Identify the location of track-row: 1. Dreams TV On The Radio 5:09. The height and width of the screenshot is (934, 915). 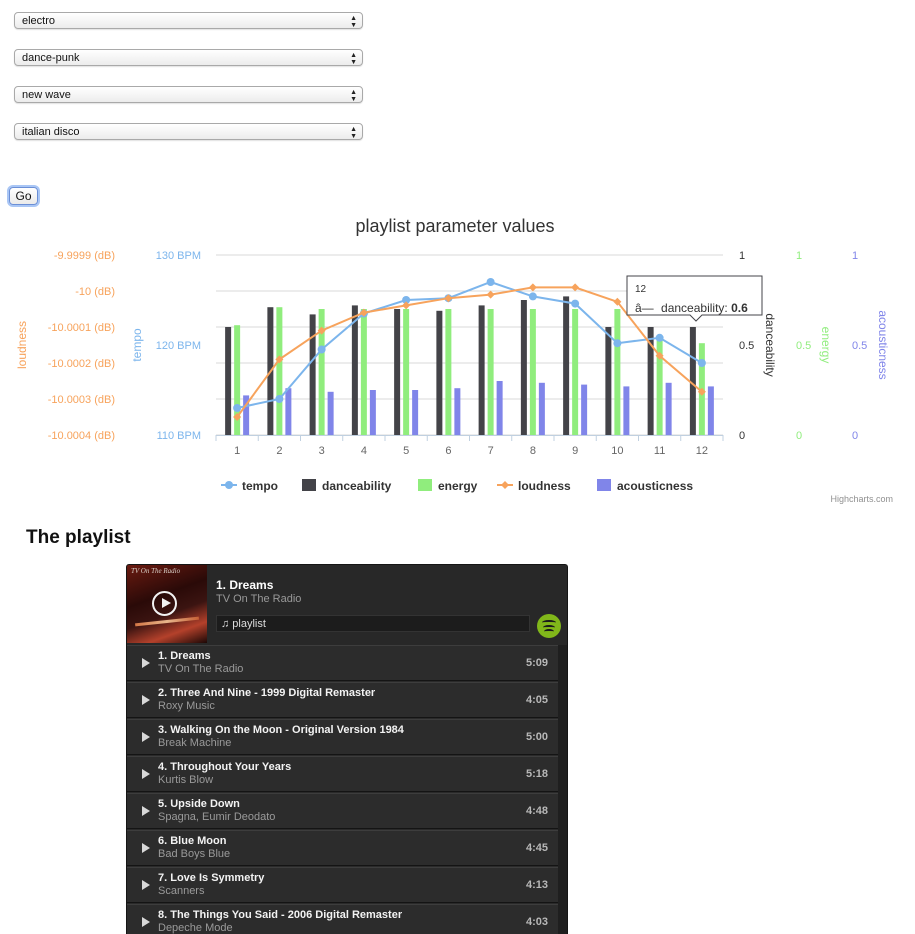
(342, 663).